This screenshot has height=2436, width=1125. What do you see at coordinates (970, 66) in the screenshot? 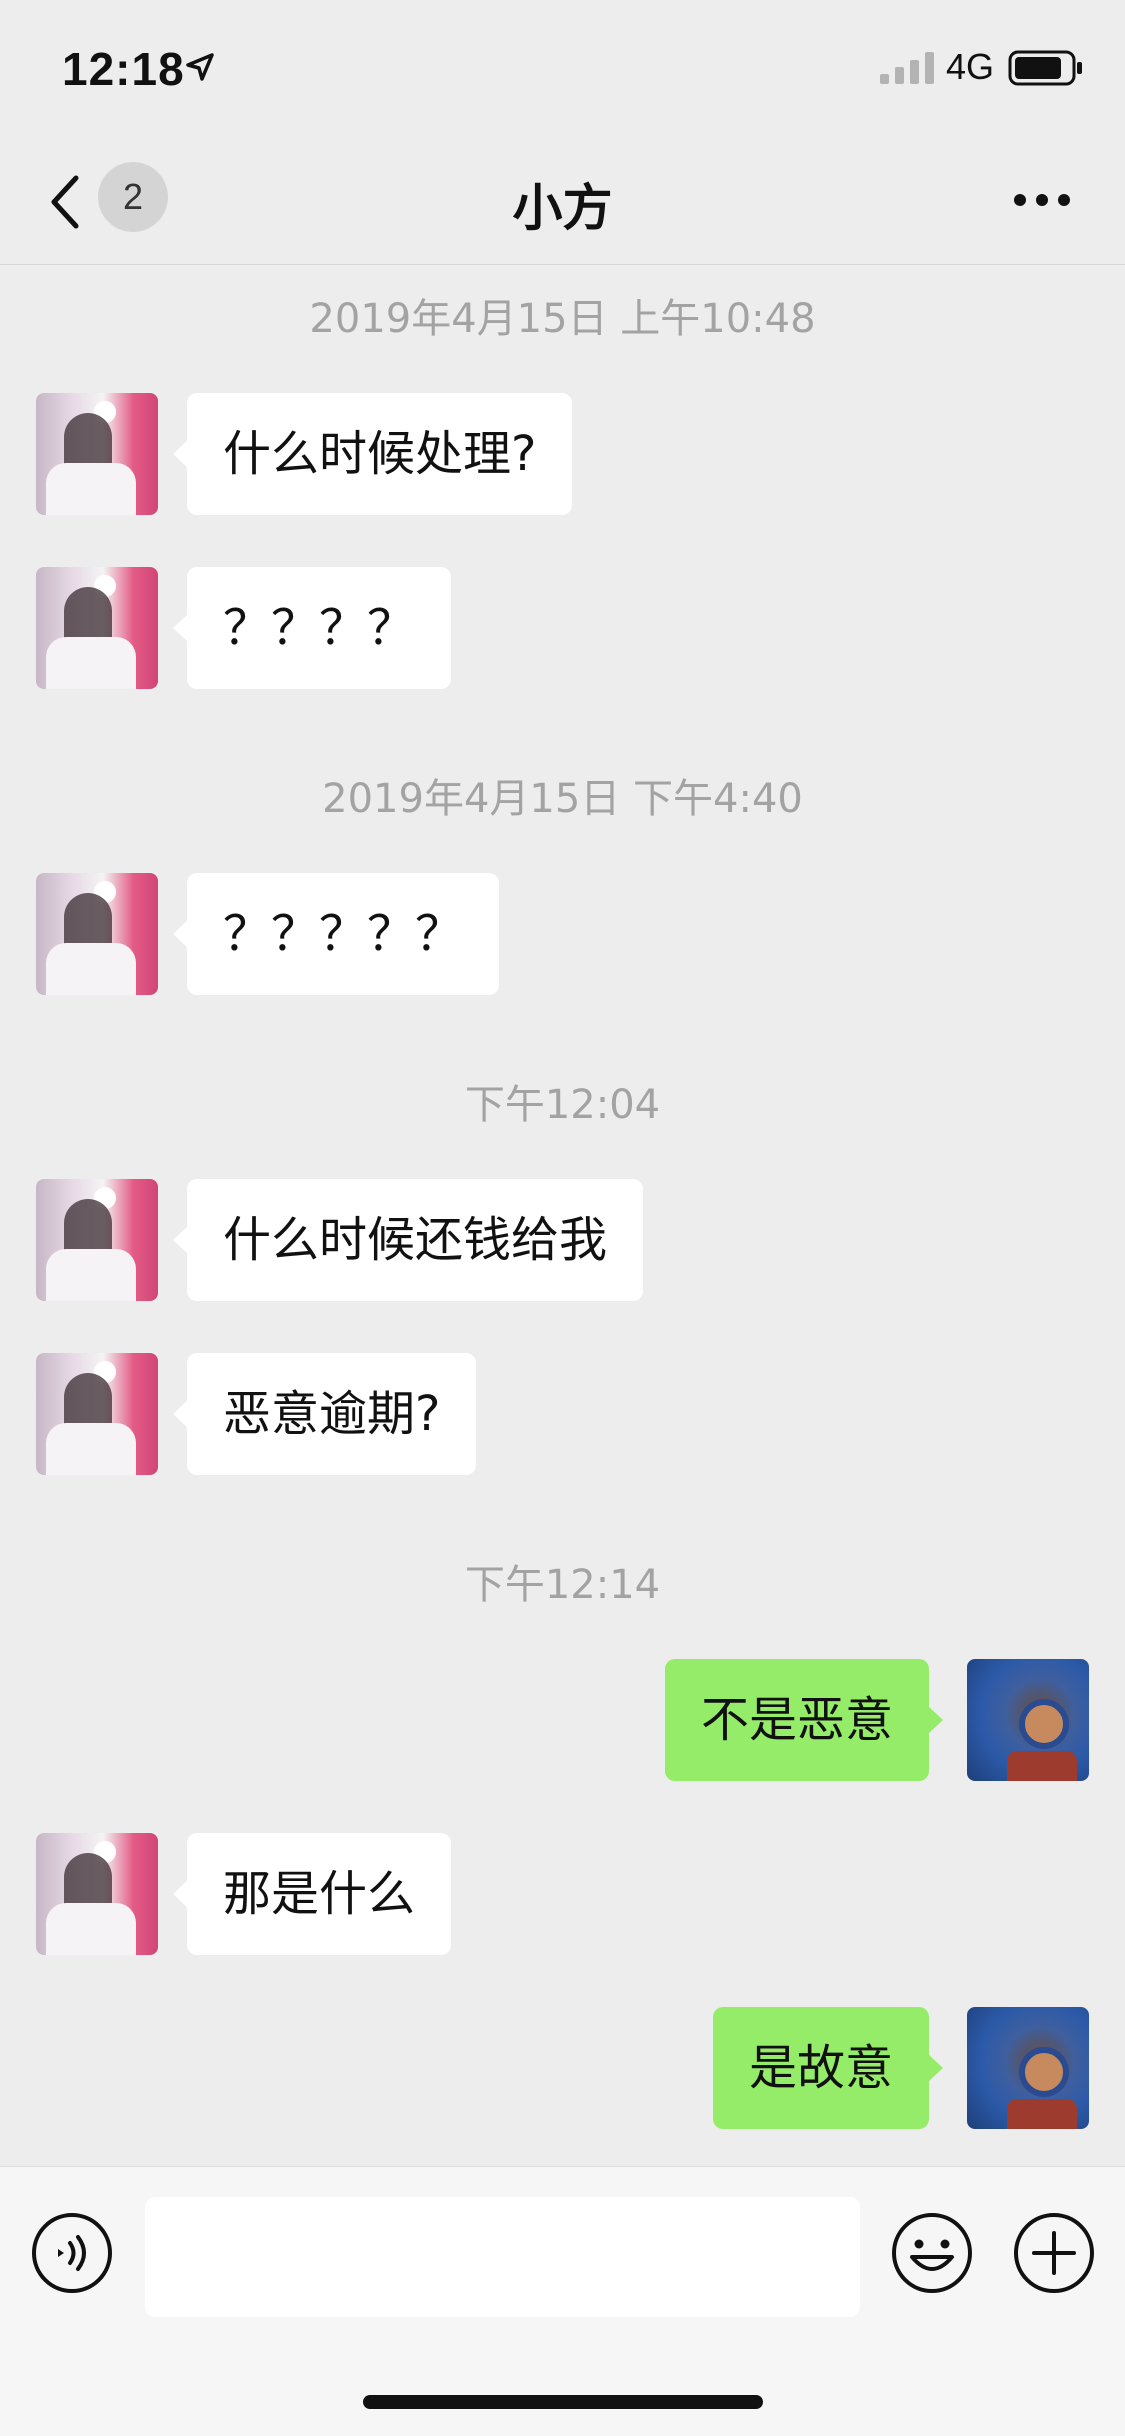
I see `network-type: 4G` at bounding box center [970, 66].